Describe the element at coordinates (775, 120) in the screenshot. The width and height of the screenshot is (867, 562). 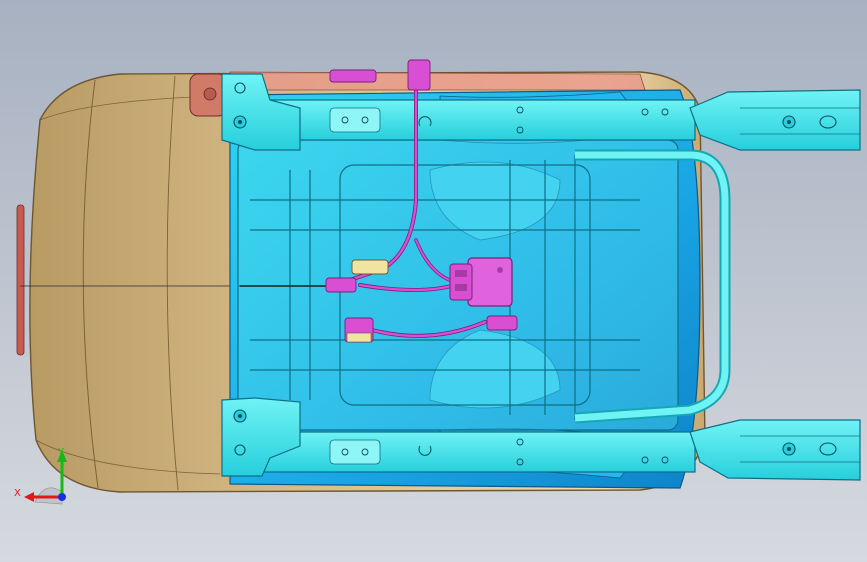
I see `seat-track-top` at that location.